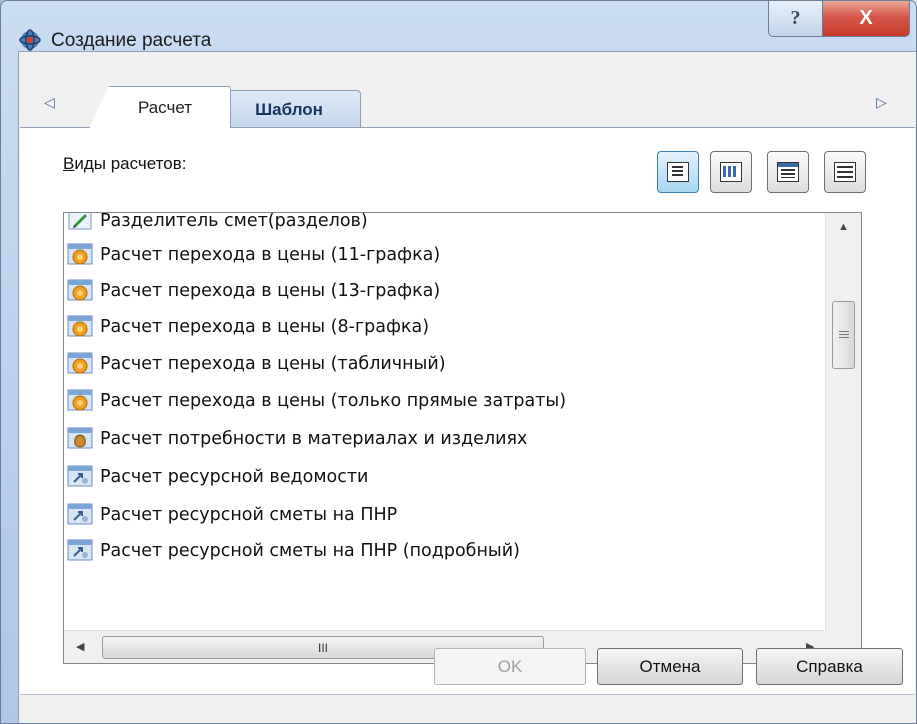  What do you see at coordinates (234, 221) in the screenshot?
I see `list-item-label: Разделитель смет(разделов)` at bounding box center [234, 221].